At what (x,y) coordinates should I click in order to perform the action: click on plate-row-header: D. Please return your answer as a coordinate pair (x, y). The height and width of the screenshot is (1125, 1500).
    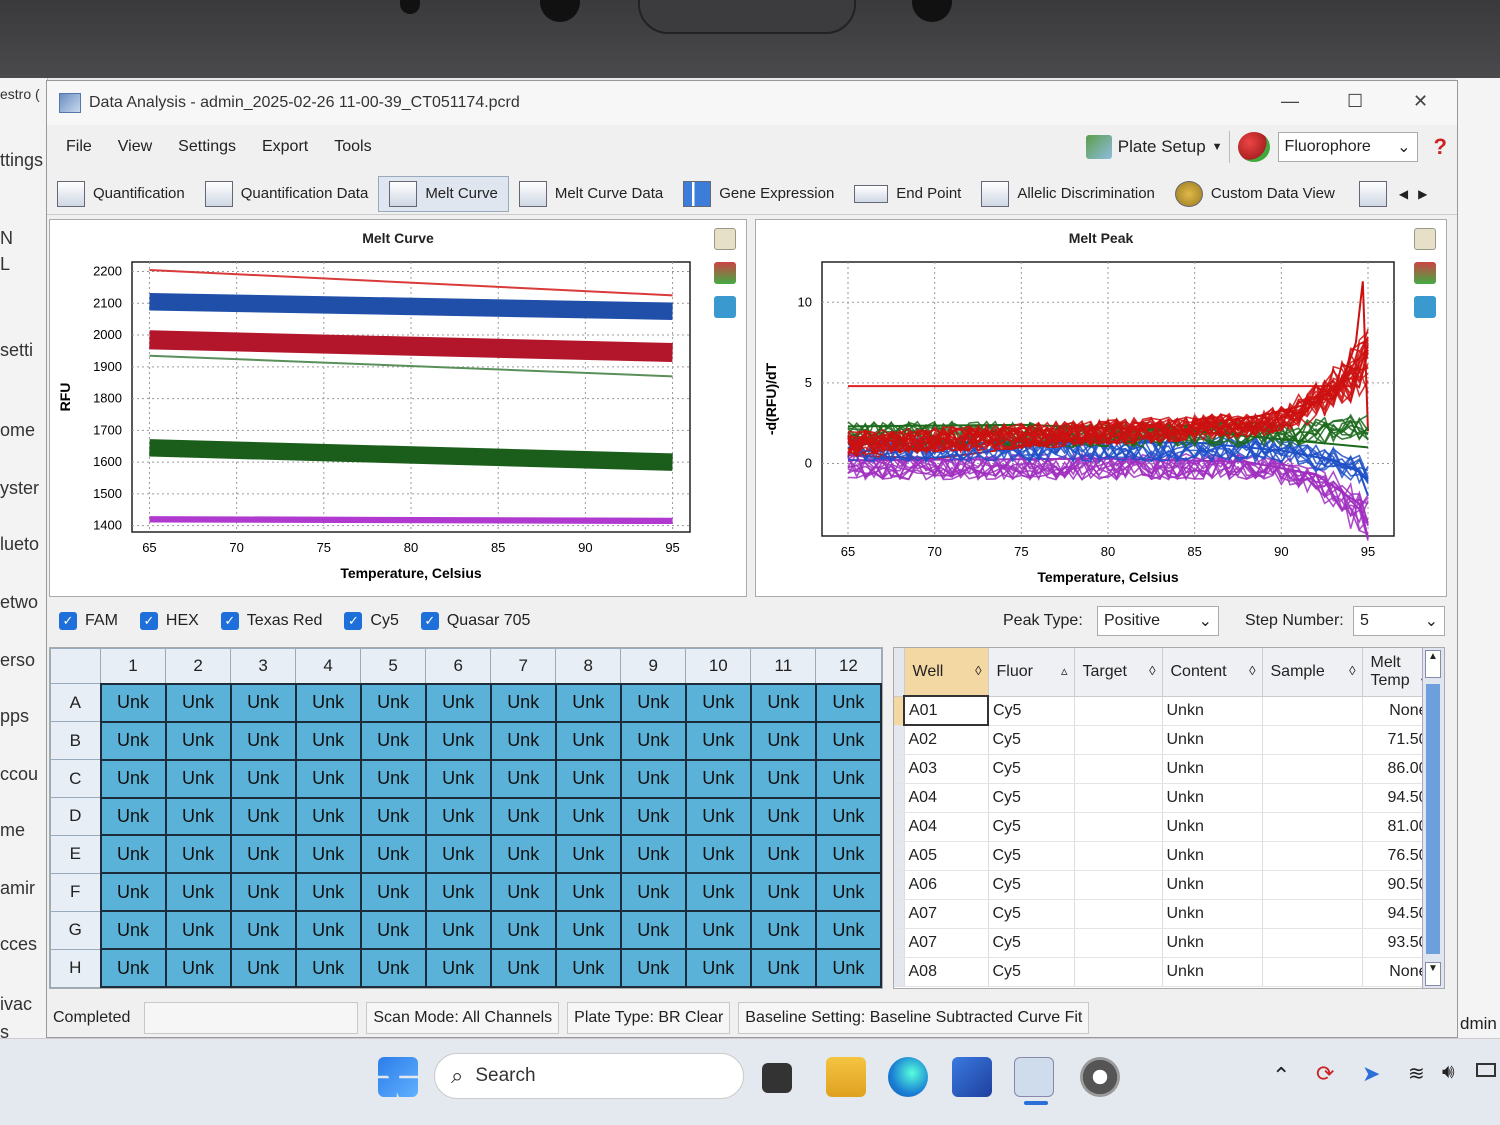
    Looking at the image, I should click on (75, 816).